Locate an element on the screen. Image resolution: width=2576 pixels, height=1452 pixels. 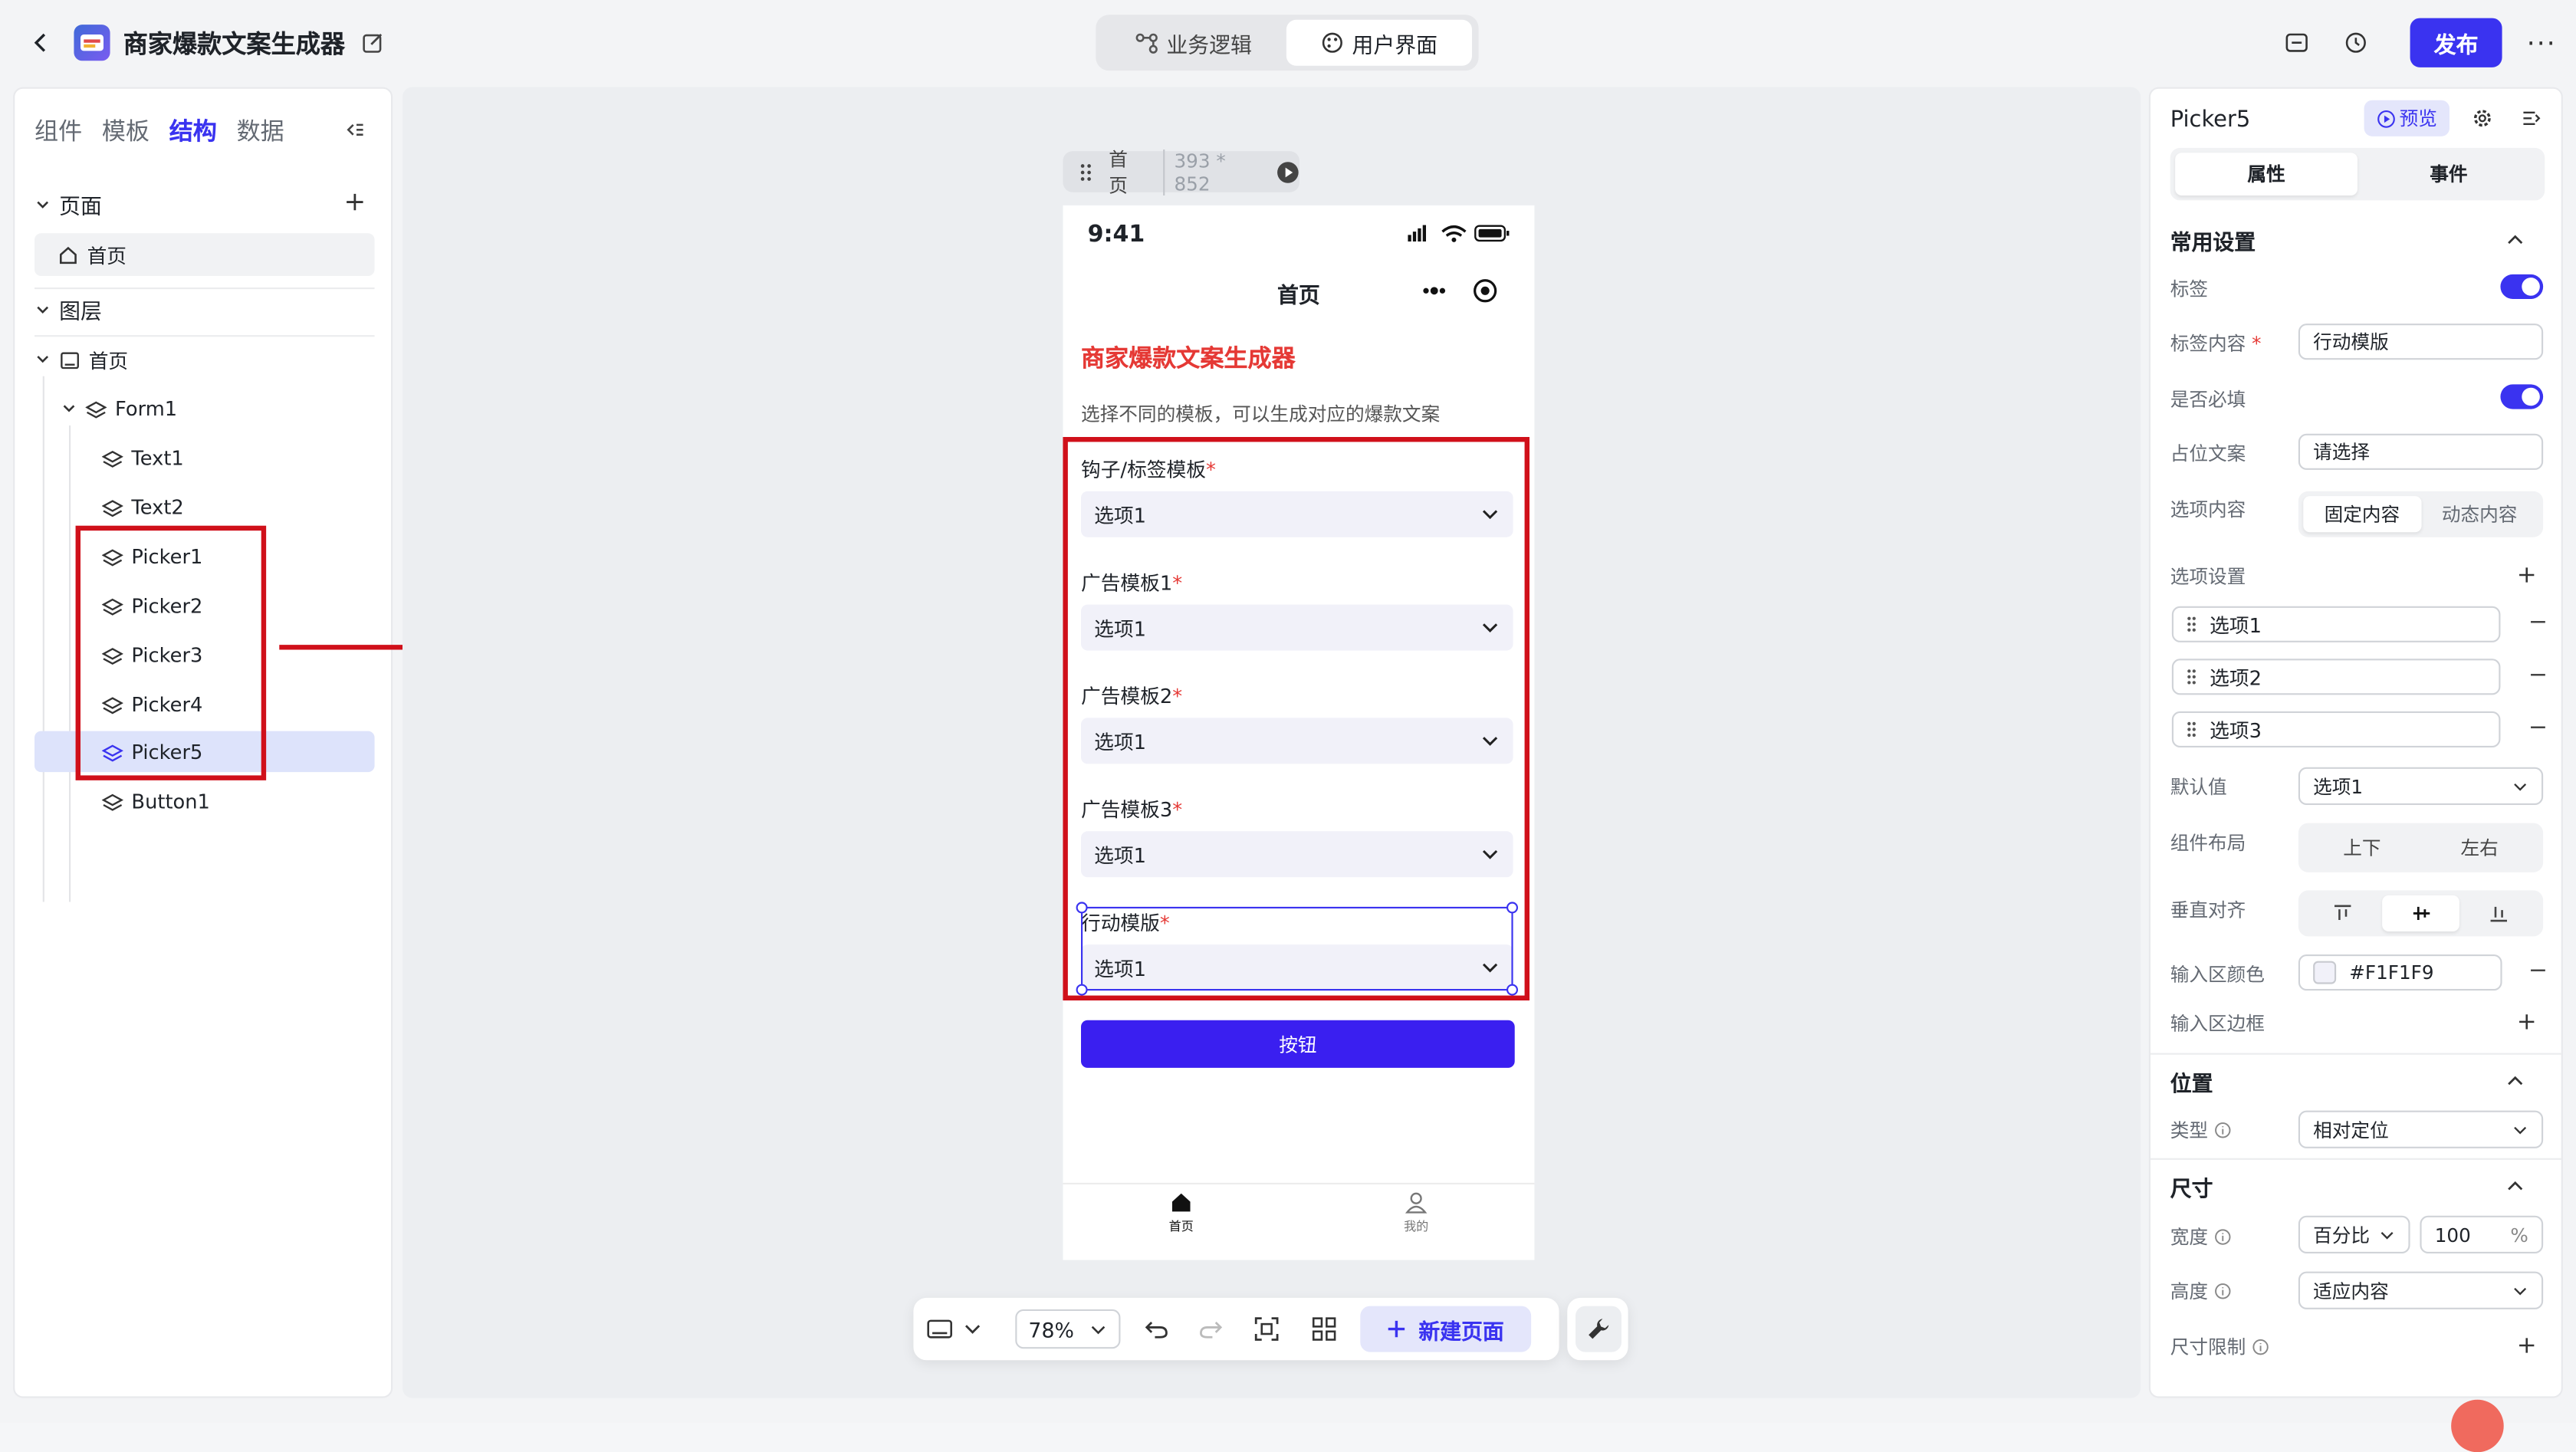
align-top-icon is located at coordinates (2342, 913).